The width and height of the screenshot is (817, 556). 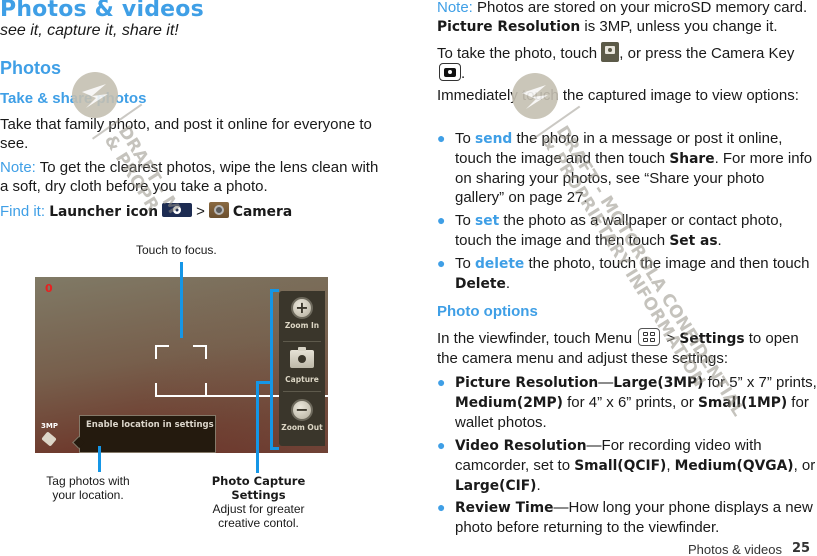 What do you see at coordinates (258, 516) in the screenshot?
I see `callout-settings-text: Adjust for greater creative contol.` at bounding box center [258, 516].